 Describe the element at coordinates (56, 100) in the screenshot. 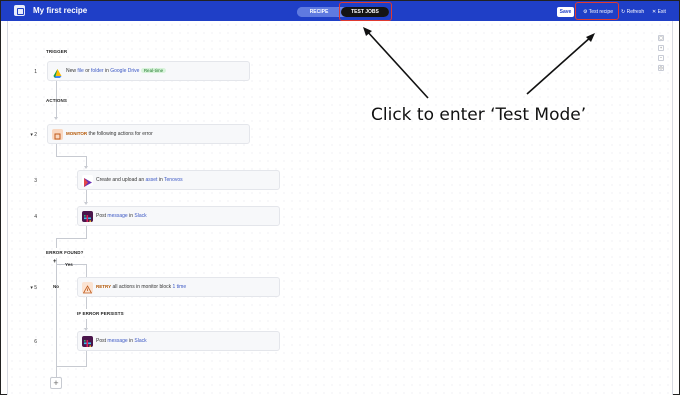

I see `actions-heading: ACTIONS` at that location.